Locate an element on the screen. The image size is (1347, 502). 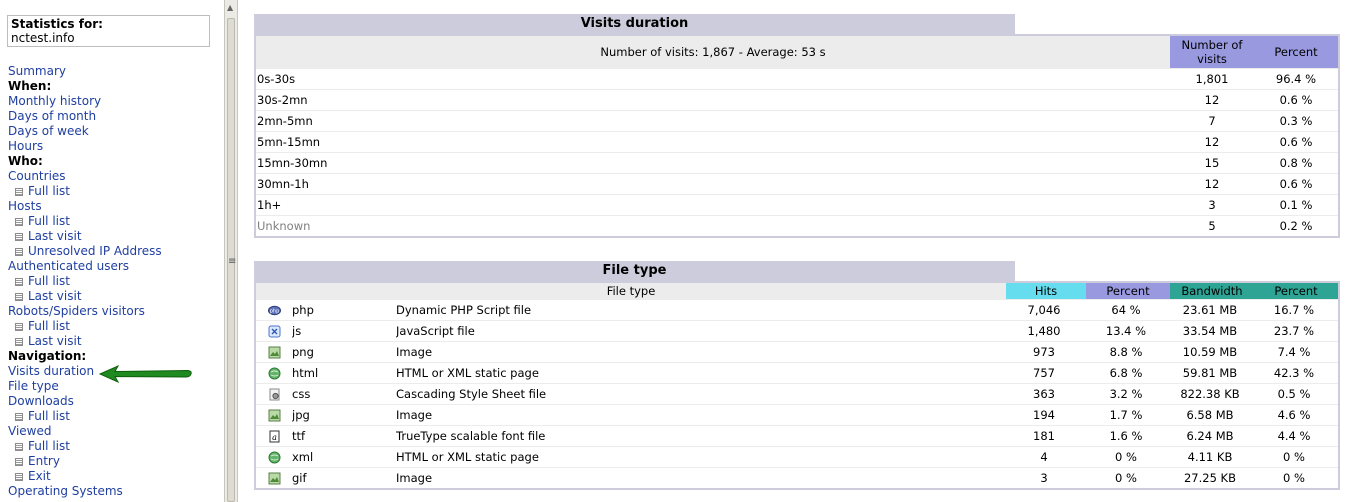
scroll-up-arrow-icon: ▲ is located at coordinates (230, 7).